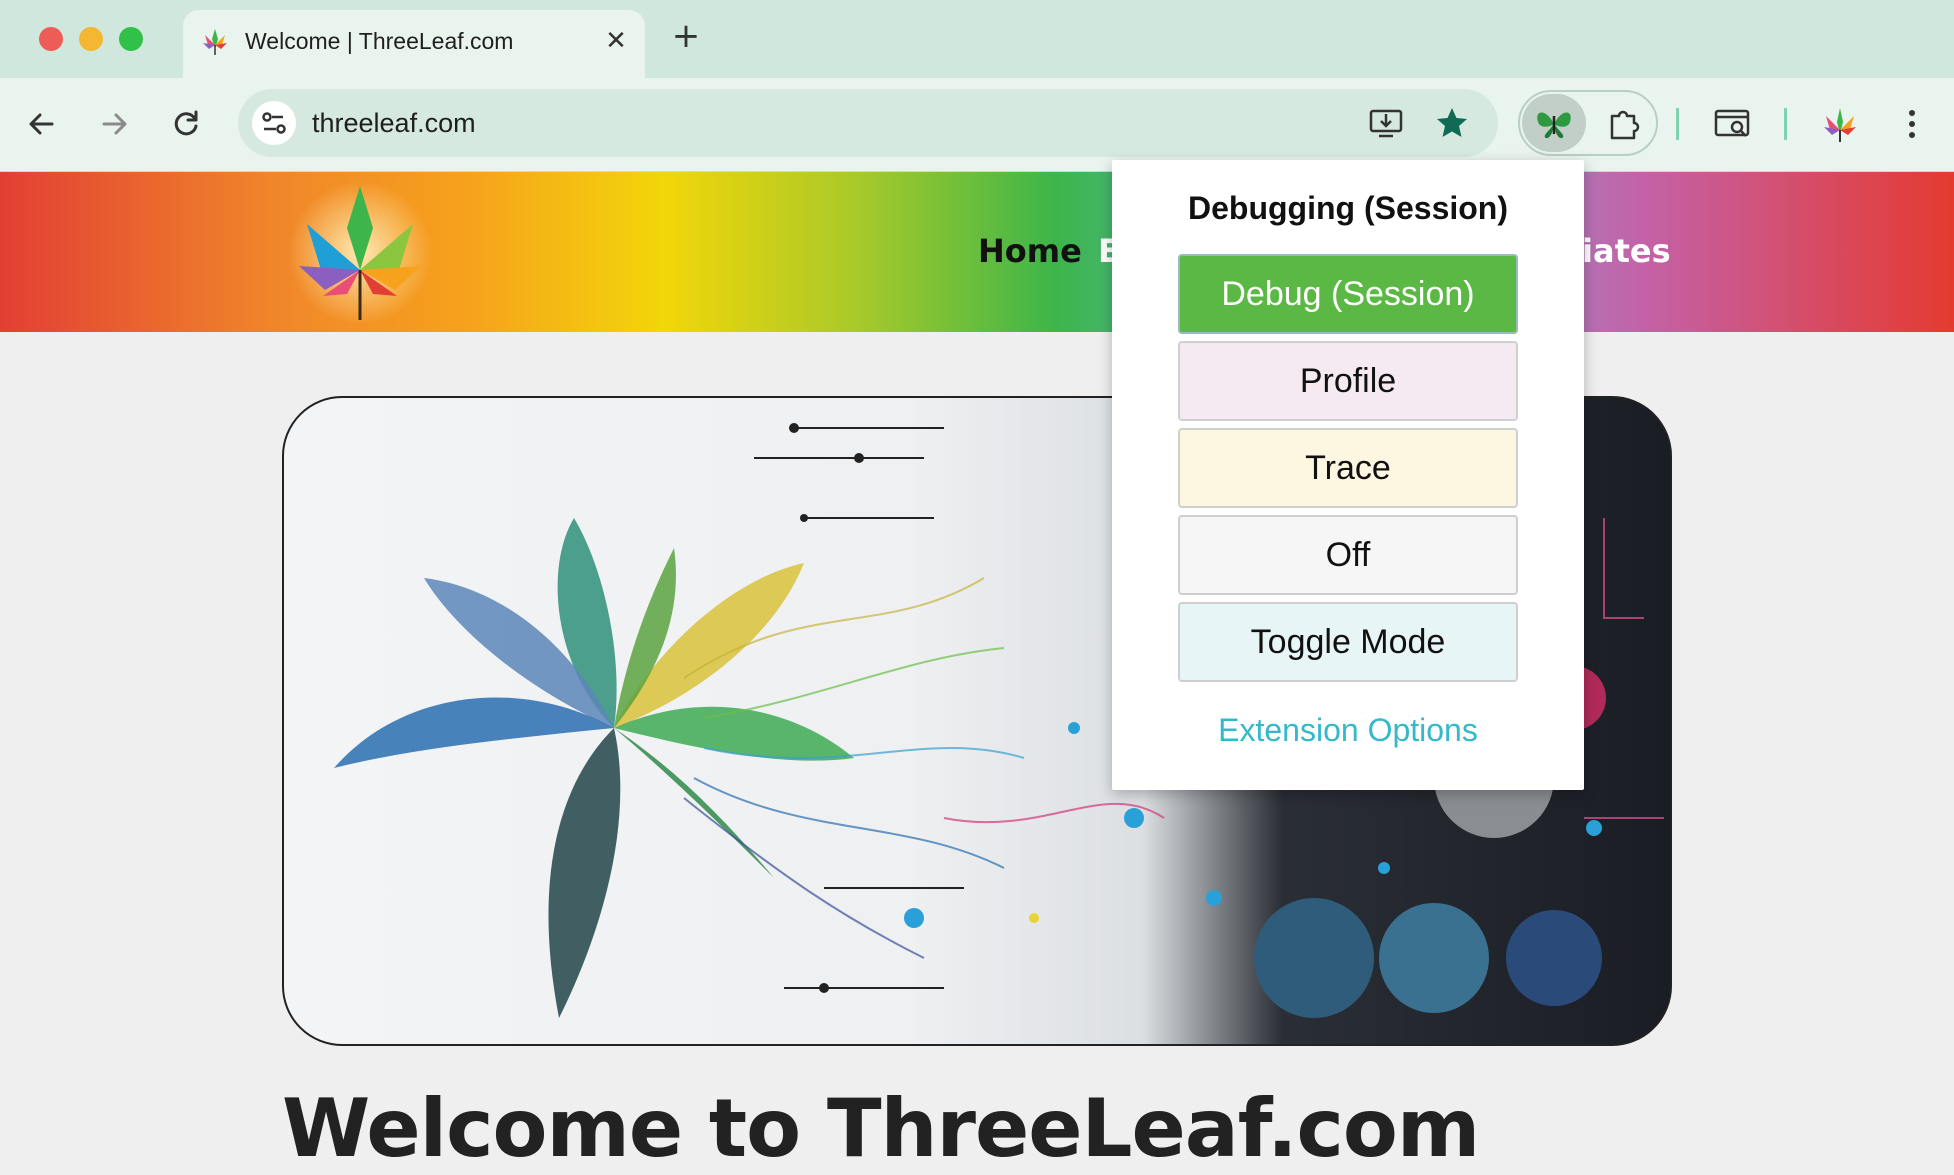 This screenshot has height=1175, width=1954. I want to click on reload-icon, so click(186, 124).